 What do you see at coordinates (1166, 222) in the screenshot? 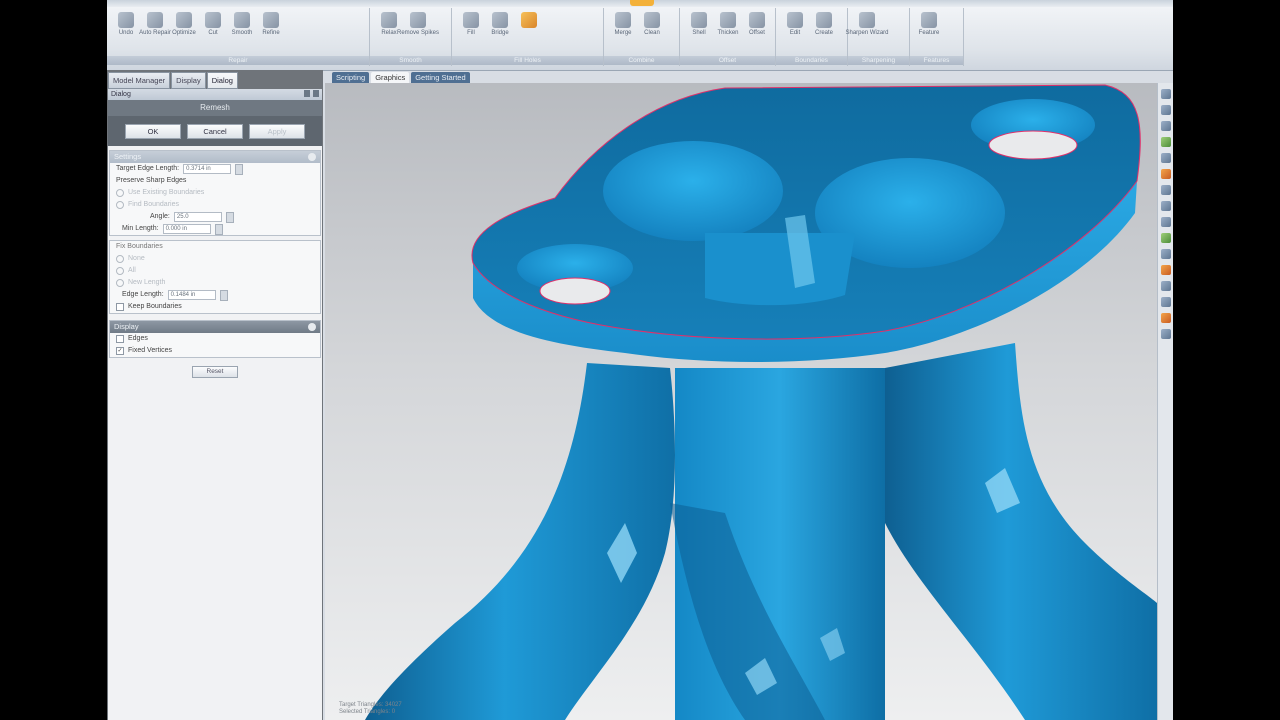
I see `fit-icon` at bounding box center [1166, 222].